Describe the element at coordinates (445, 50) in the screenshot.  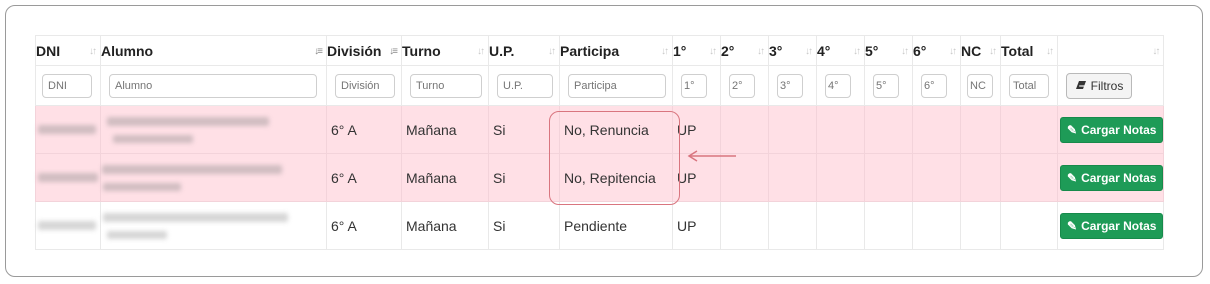
I see `col-header-turno: Turno ↓↑` at that location.